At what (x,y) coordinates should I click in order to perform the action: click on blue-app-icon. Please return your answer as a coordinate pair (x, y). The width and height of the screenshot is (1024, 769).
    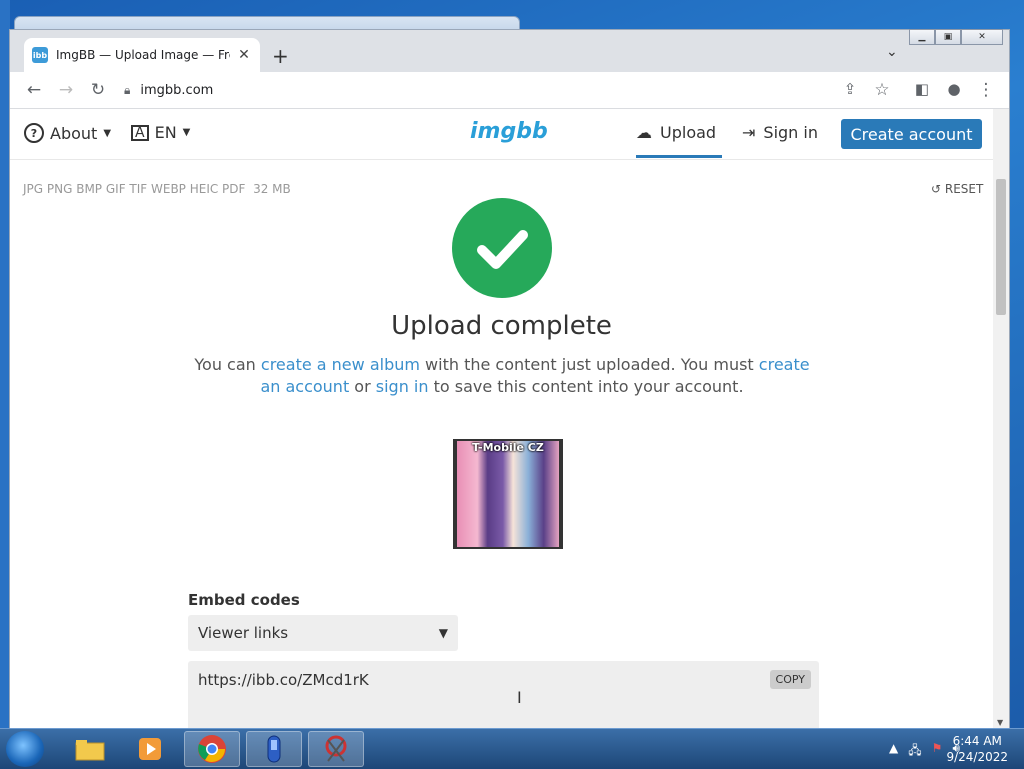
    Looking at the image, I should click on (274, 749).